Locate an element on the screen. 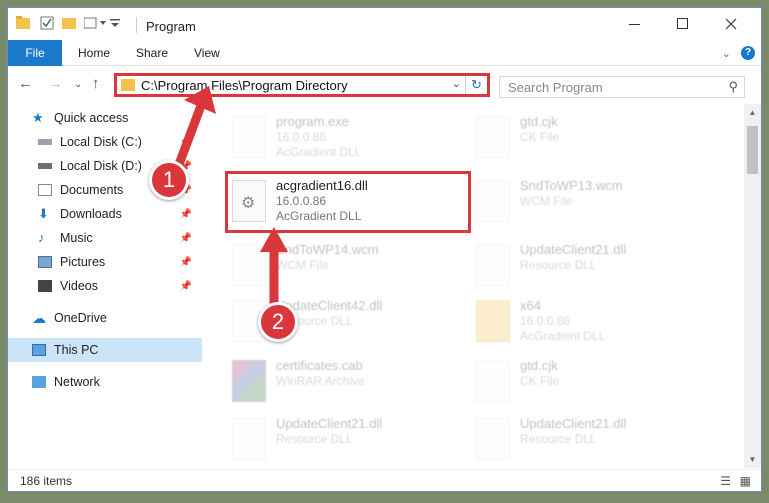  up-icon: ↑ is located at coordinates (96, 83).